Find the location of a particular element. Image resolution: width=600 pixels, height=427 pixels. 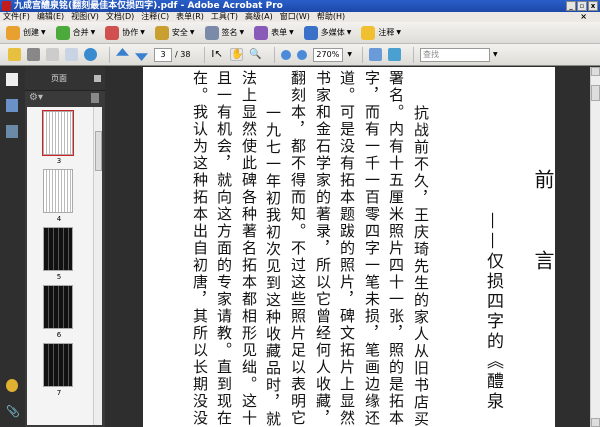

text-column: 翻刻本，都不得而知。不过这些照片足以表明它 is located at coordinates (298, 248).